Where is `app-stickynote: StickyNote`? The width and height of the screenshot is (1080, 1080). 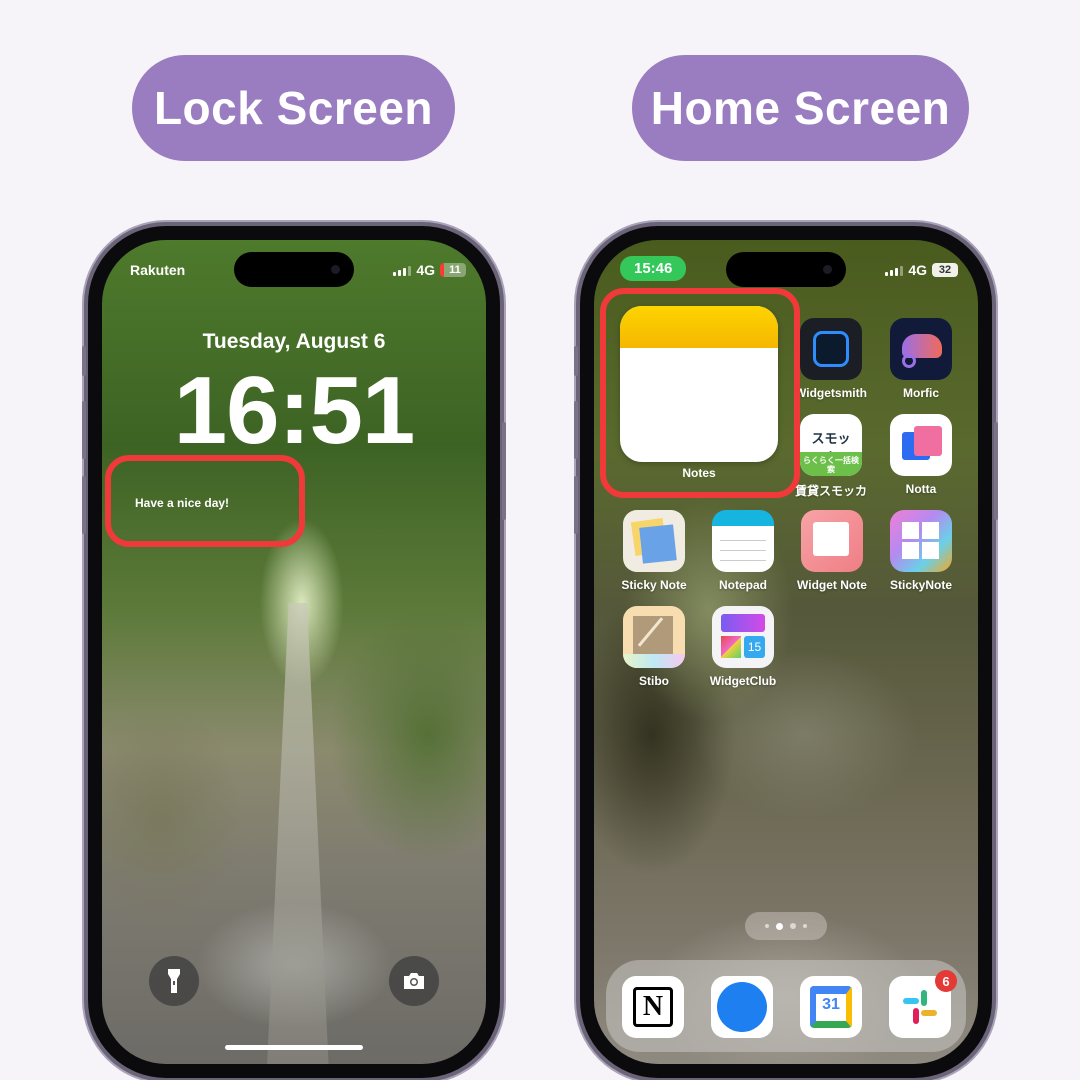
app-stickynote: StickyNote is located at coordinates (921, 551).